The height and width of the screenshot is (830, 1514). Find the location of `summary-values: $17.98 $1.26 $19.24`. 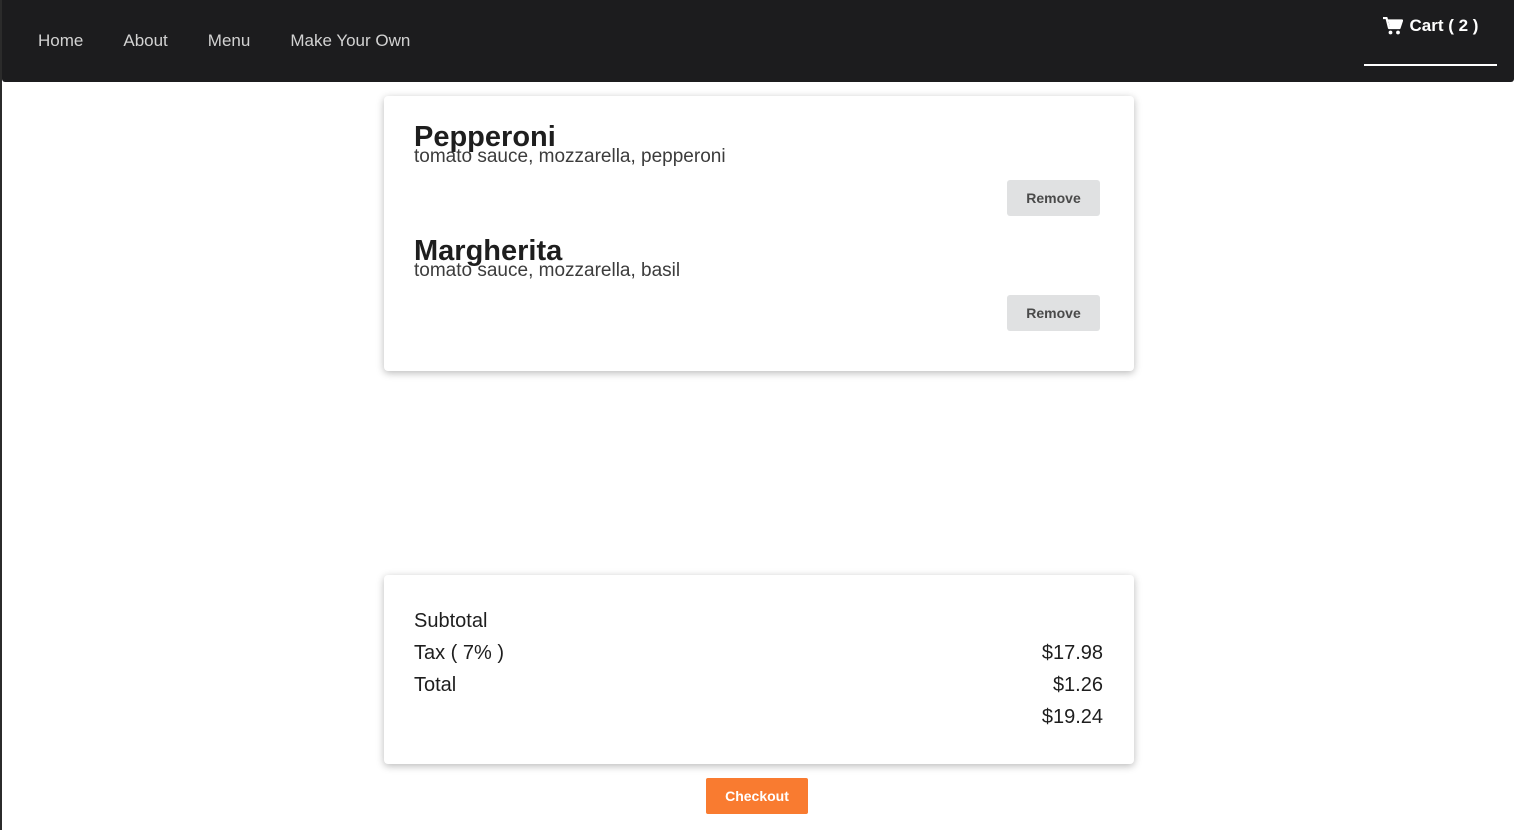

summary-values: $17.98 $1.26 $19.24 is located at coordinates (1072, 685).